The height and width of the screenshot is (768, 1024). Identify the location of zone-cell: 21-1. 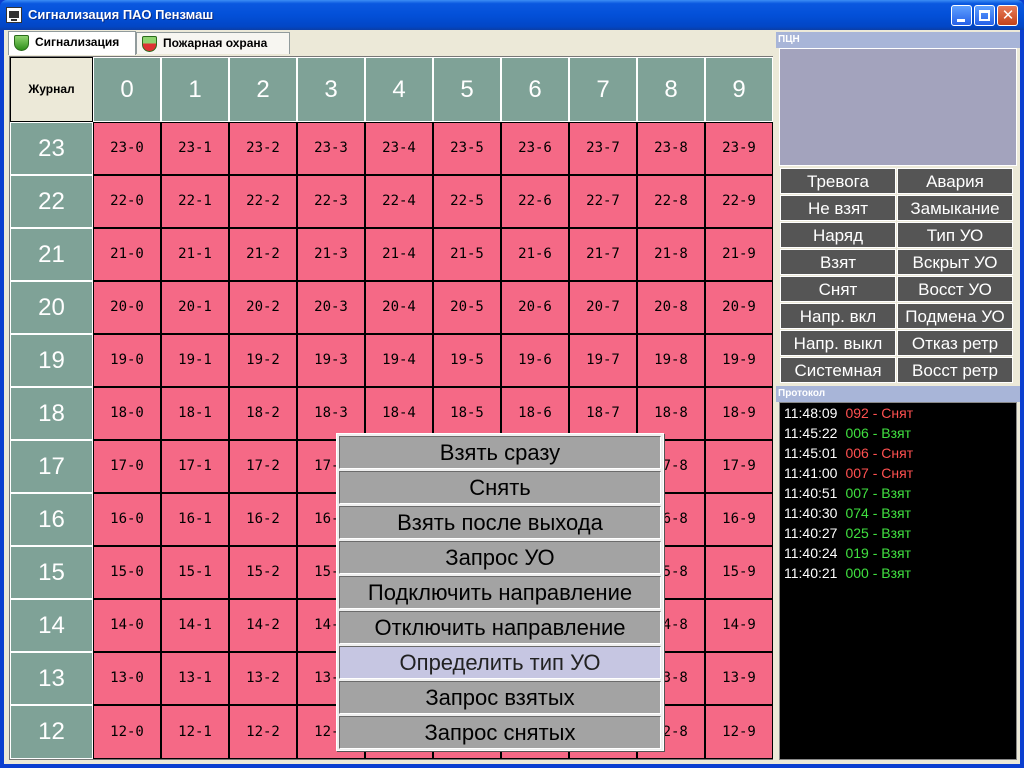
(195, 254).